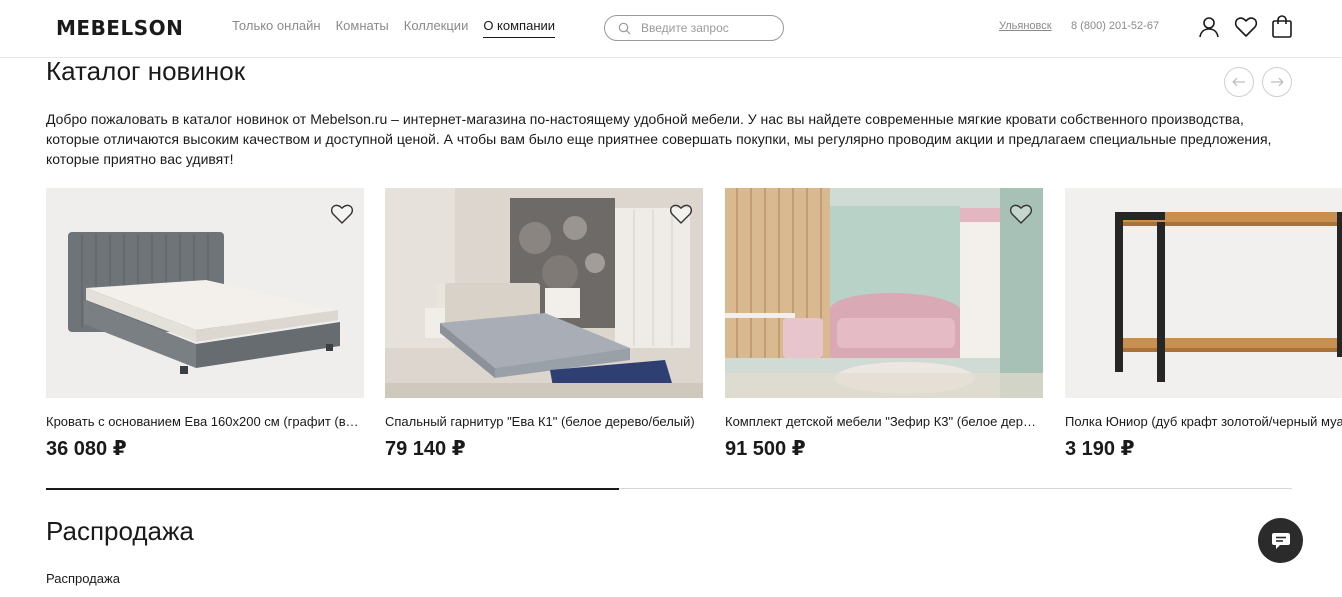  What do you see at coordinates (362, 28) in the screenshot?
I see `nav-item-rooms: Комнаты` at bounding box center [362, 28].